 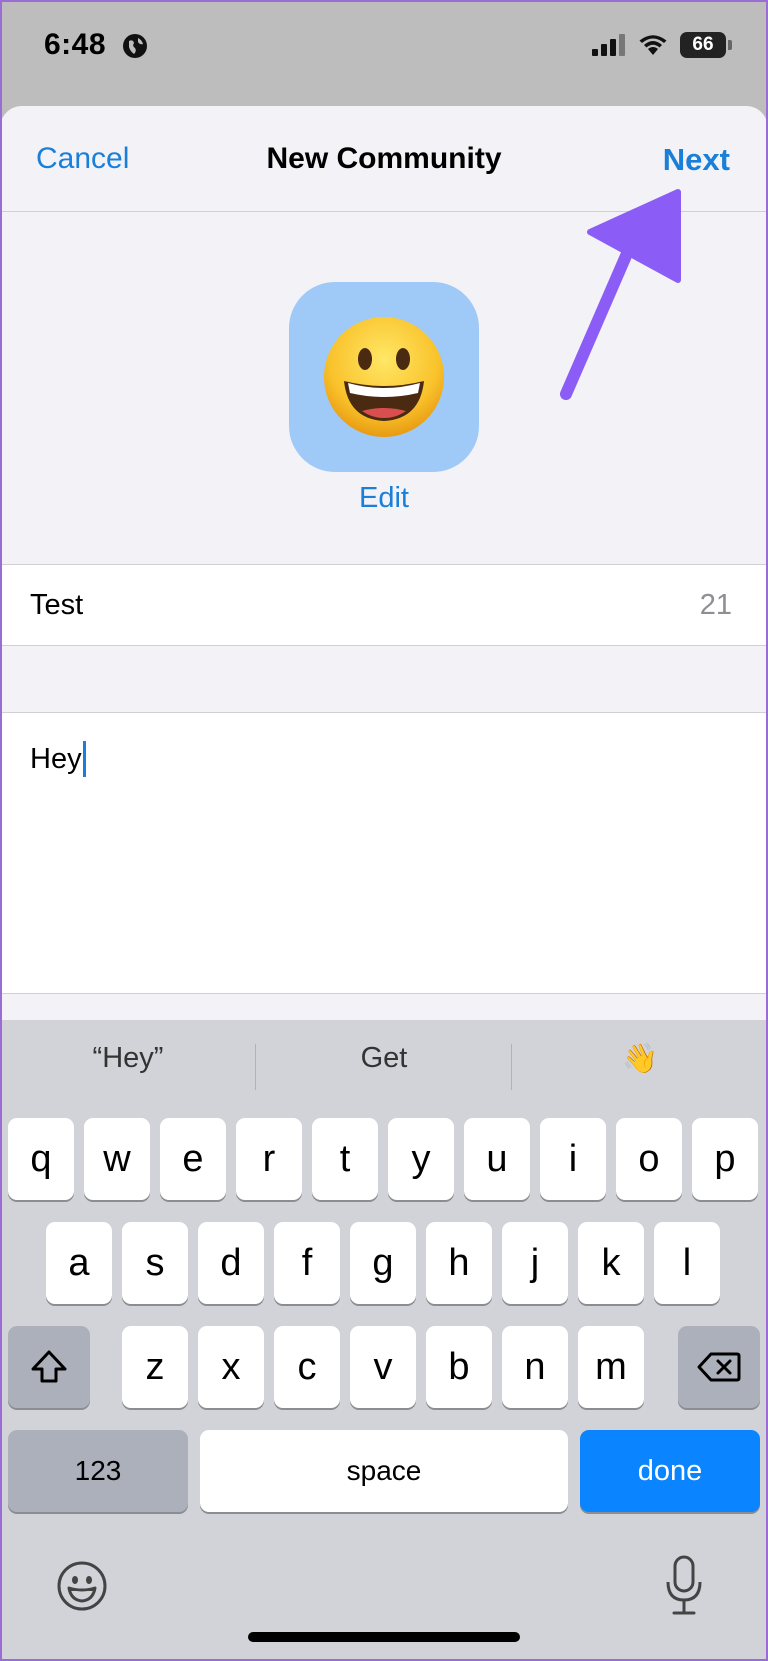 I want to click on wifi-icon, so click(x=653, y=45).